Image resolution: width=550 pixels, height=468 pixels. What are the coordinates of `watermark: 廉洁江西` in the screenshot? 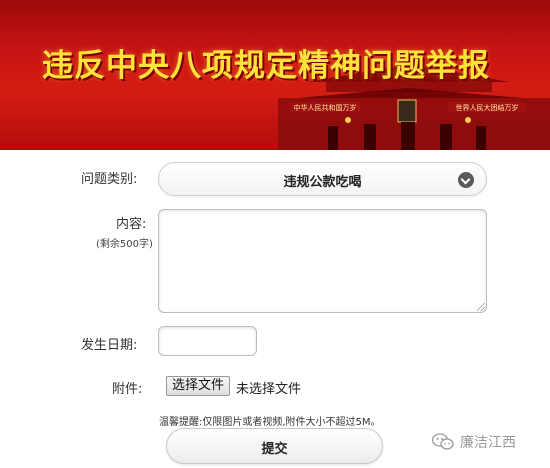 It's located at (474, 442).